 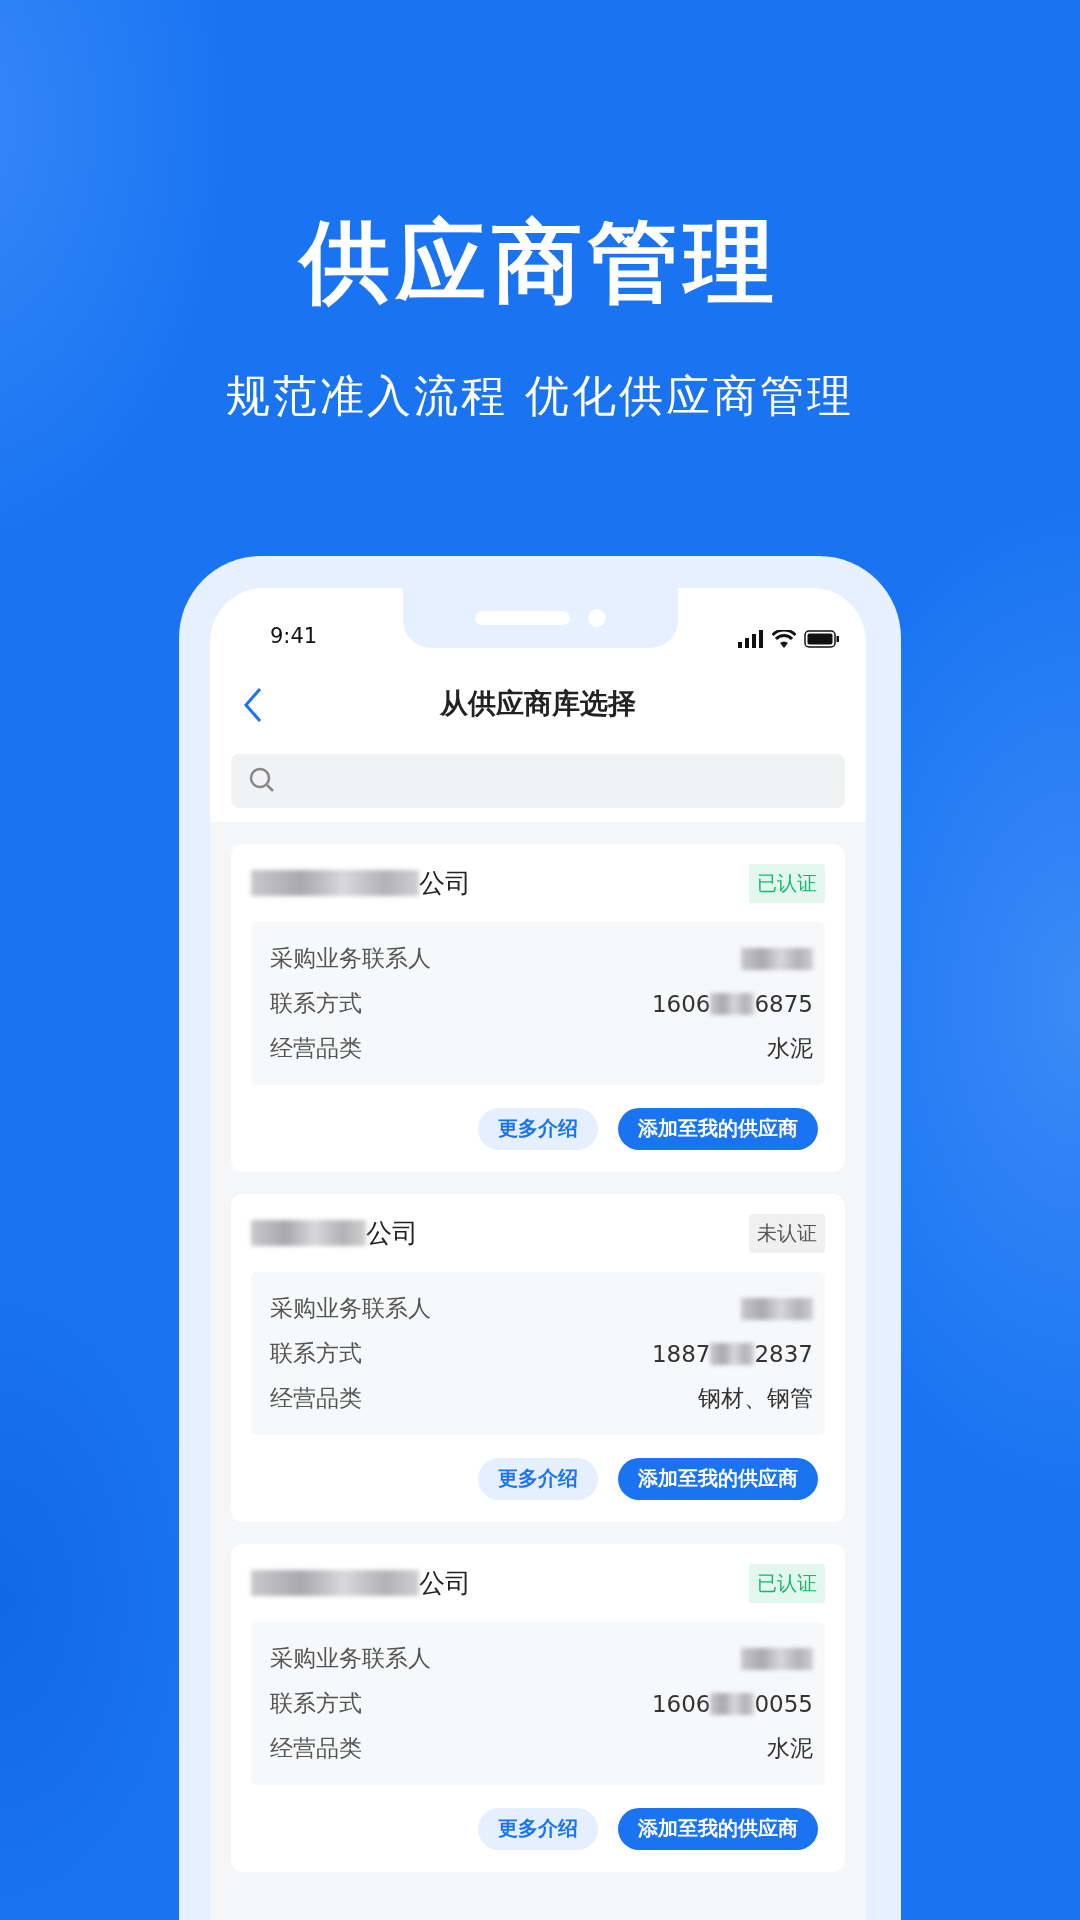 I want to click on value-text: 6875, so click(x=783, y=1003).